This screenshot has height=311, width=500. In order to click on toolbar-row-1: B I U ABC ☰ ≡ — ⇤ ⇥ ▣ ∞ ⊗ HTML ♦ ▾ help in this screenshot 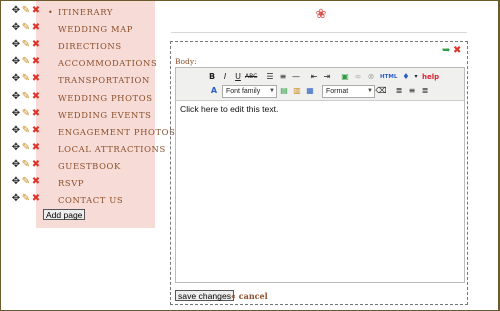, I will do `click(320, 78)`.